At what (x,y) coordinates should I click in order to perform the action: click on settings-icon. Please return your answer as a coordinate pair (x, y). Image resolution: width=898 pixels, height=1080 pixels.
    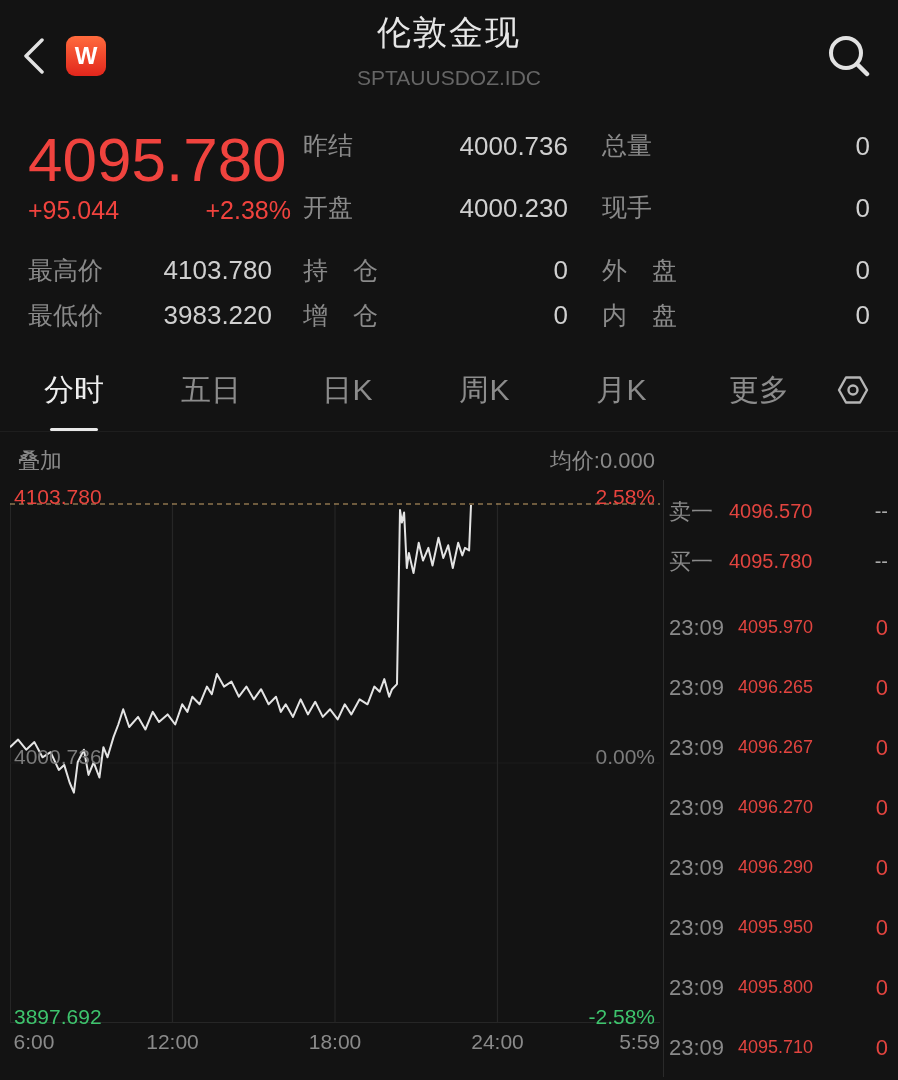
    Looking at the image, I should click on (853, 390).